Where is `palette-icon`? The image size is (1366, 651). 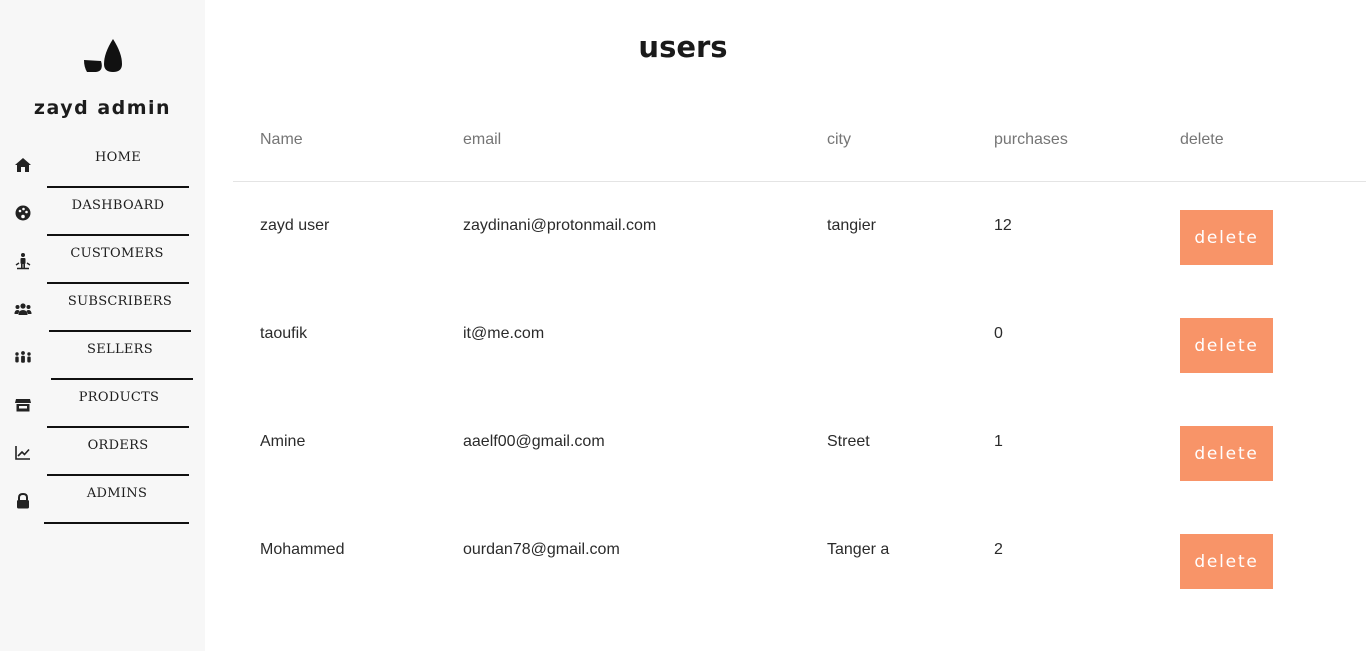 palette-icon is located at coordinates (23, 213).